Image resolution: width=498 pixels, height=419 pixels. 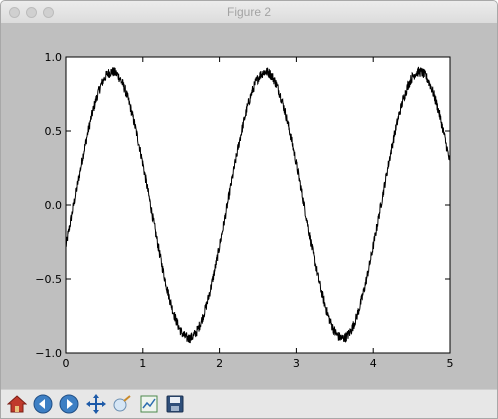 I want to click on x-tick-label: 1, so click(x=142, y=363).